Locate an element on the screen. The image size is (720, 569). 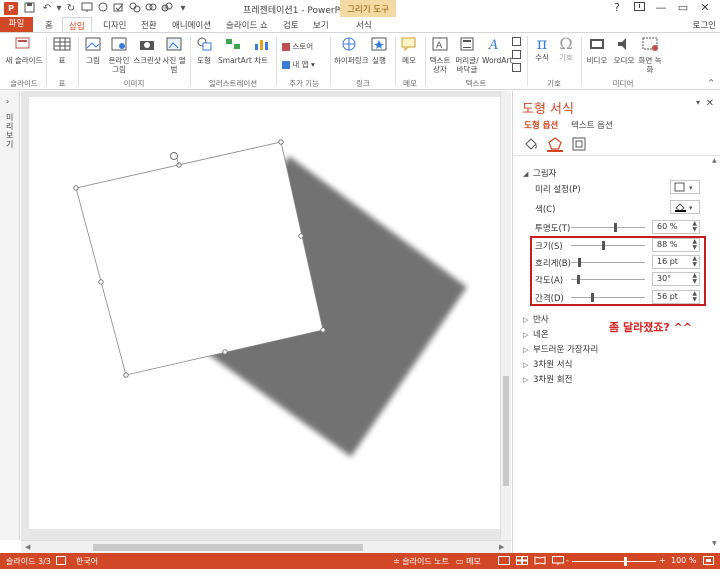
fit-to-window-icon is located at coordinates (708, 561).